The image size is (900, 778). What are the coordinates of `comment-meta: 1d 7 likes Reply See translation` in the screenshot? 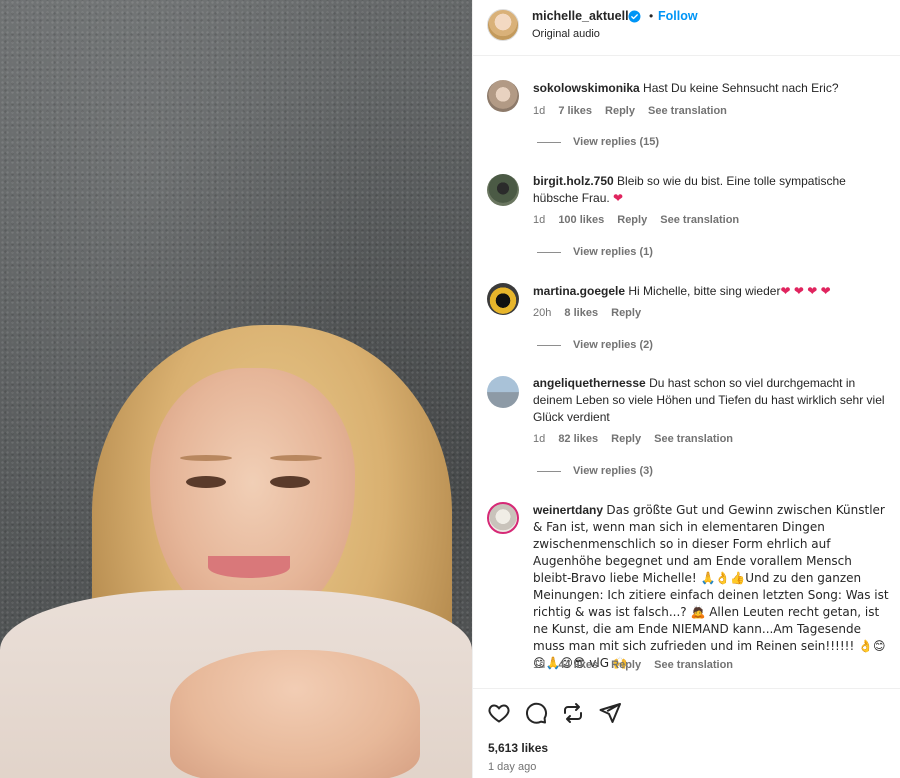 It's located at (635, 111).